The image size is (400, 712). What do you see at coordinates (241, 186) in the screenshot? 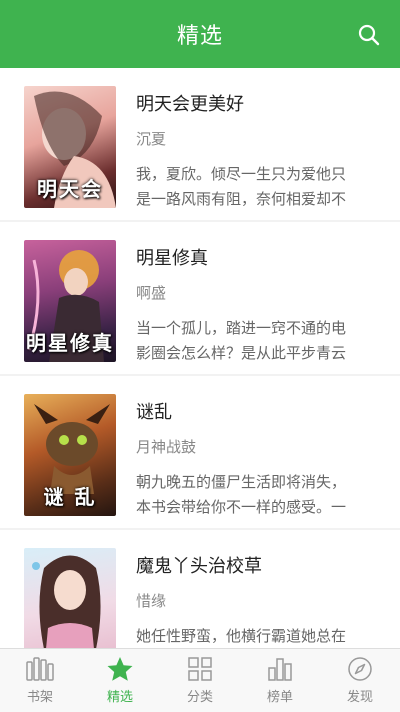
I see `book-description: 我，夏欣。倾尽一生只为爱他只 是一路风雨有阻，奈何相爱却不` at bounding box center [241, 186].